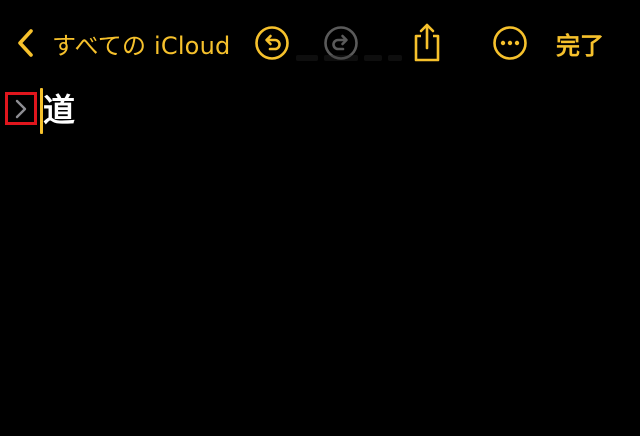  Describe the element at coordinates (351, 60) in the screenshot. I see `faint-ghost-artifact` at that location.